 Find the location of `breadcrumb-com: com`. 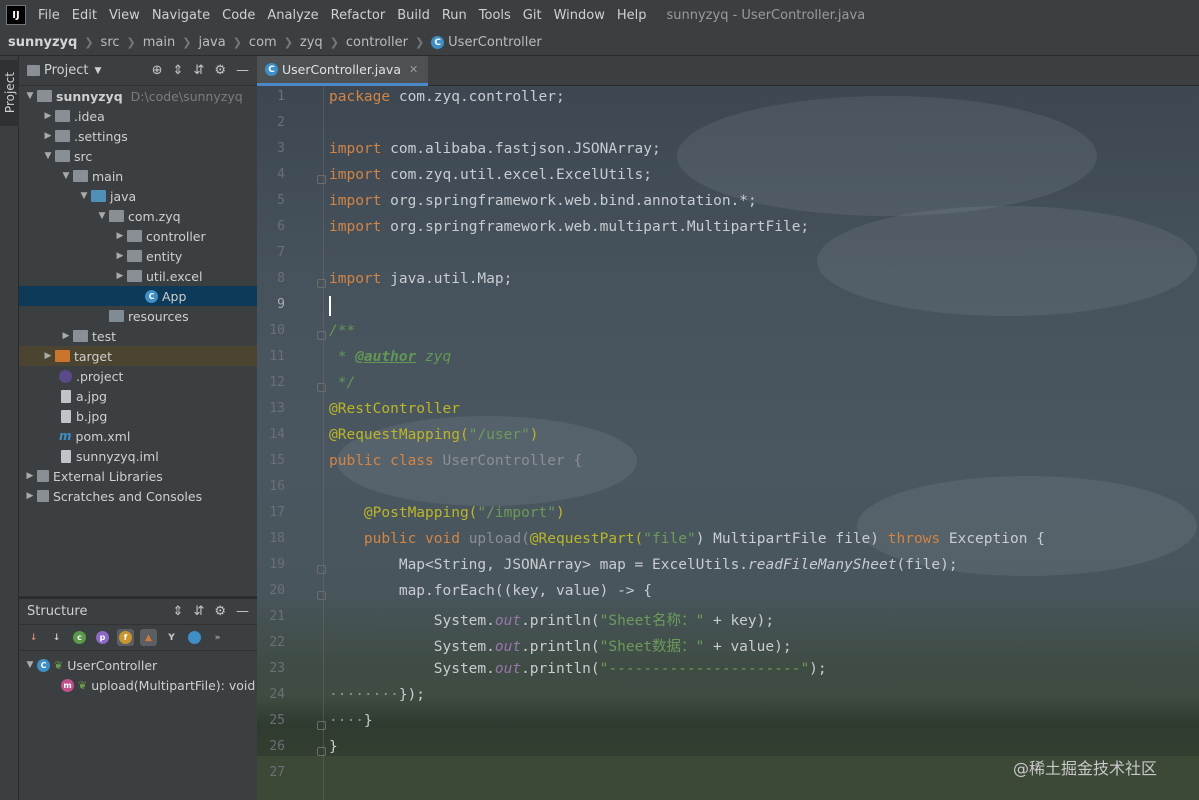

breadcrumb-com: com is located at coordinates (263, 42).